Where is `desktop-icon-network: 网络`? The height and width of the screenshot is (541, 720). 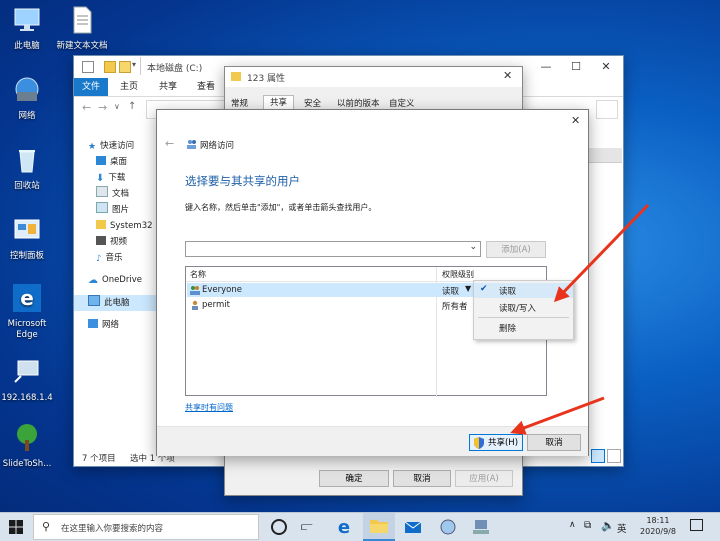 desktop-icon-network: 网络 is located at coordinates (27, 99).